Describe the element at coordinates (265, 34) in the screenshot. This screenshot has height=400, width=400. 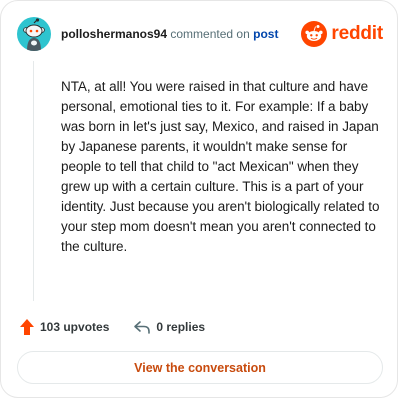
I see `post-link: post` at that location.